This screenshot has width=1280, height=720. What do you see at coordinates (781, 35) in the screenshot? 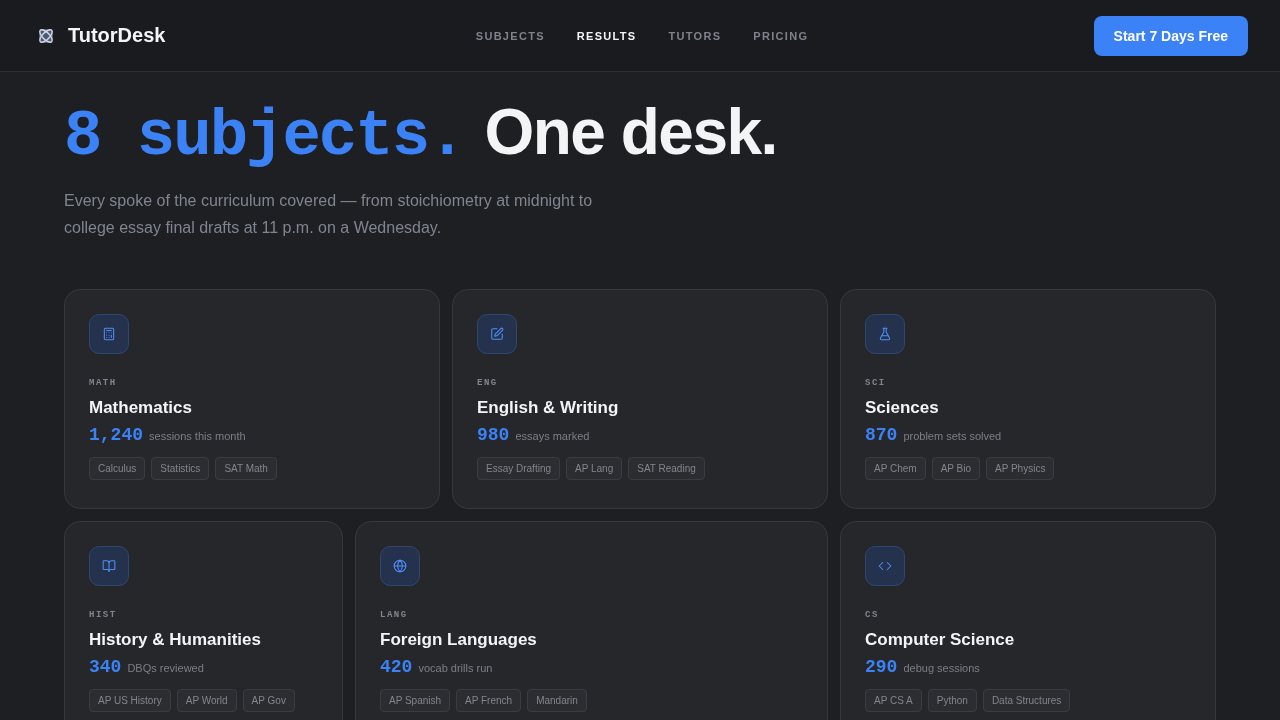
I see `nav-link: PRICING` at bounding box center [781, 35].